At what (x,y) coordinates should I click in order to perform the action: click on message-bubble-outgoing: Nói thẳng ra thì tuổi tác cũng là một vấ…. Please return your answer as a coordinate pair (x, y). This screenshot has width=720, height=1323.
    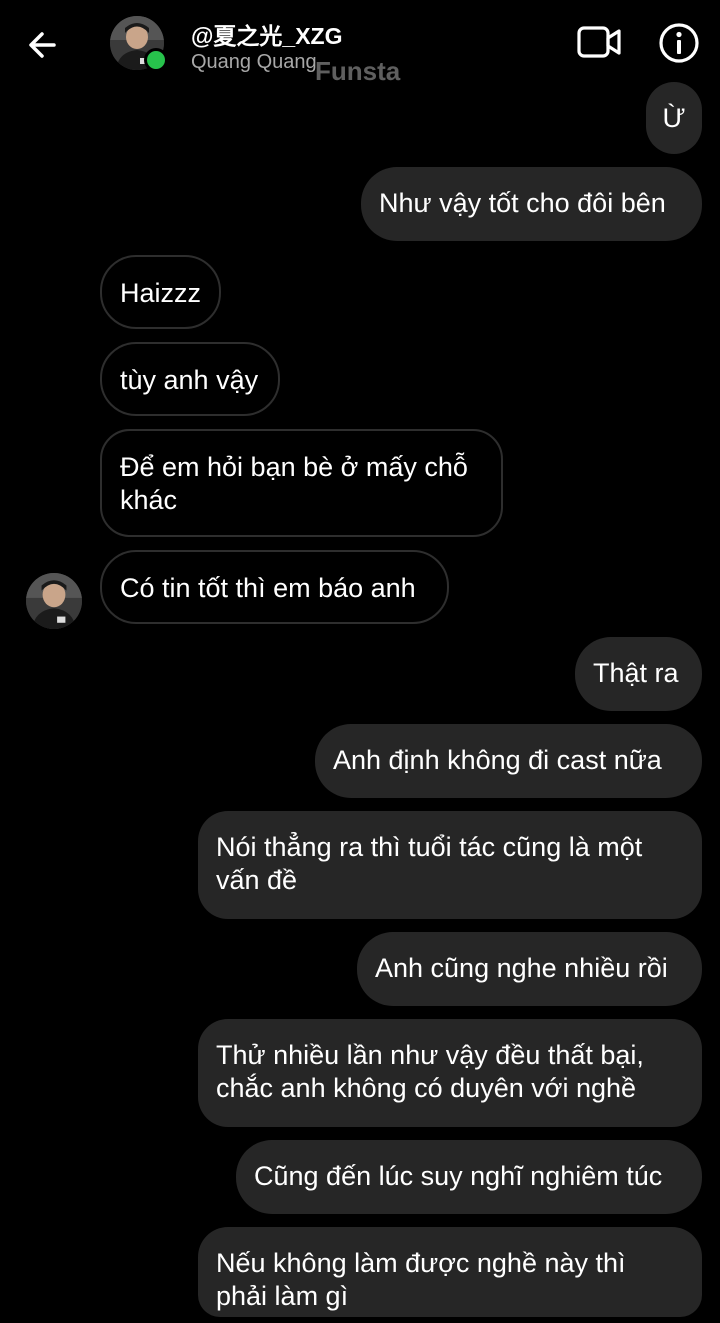
    Looking at the image, I should click on (450, 865).